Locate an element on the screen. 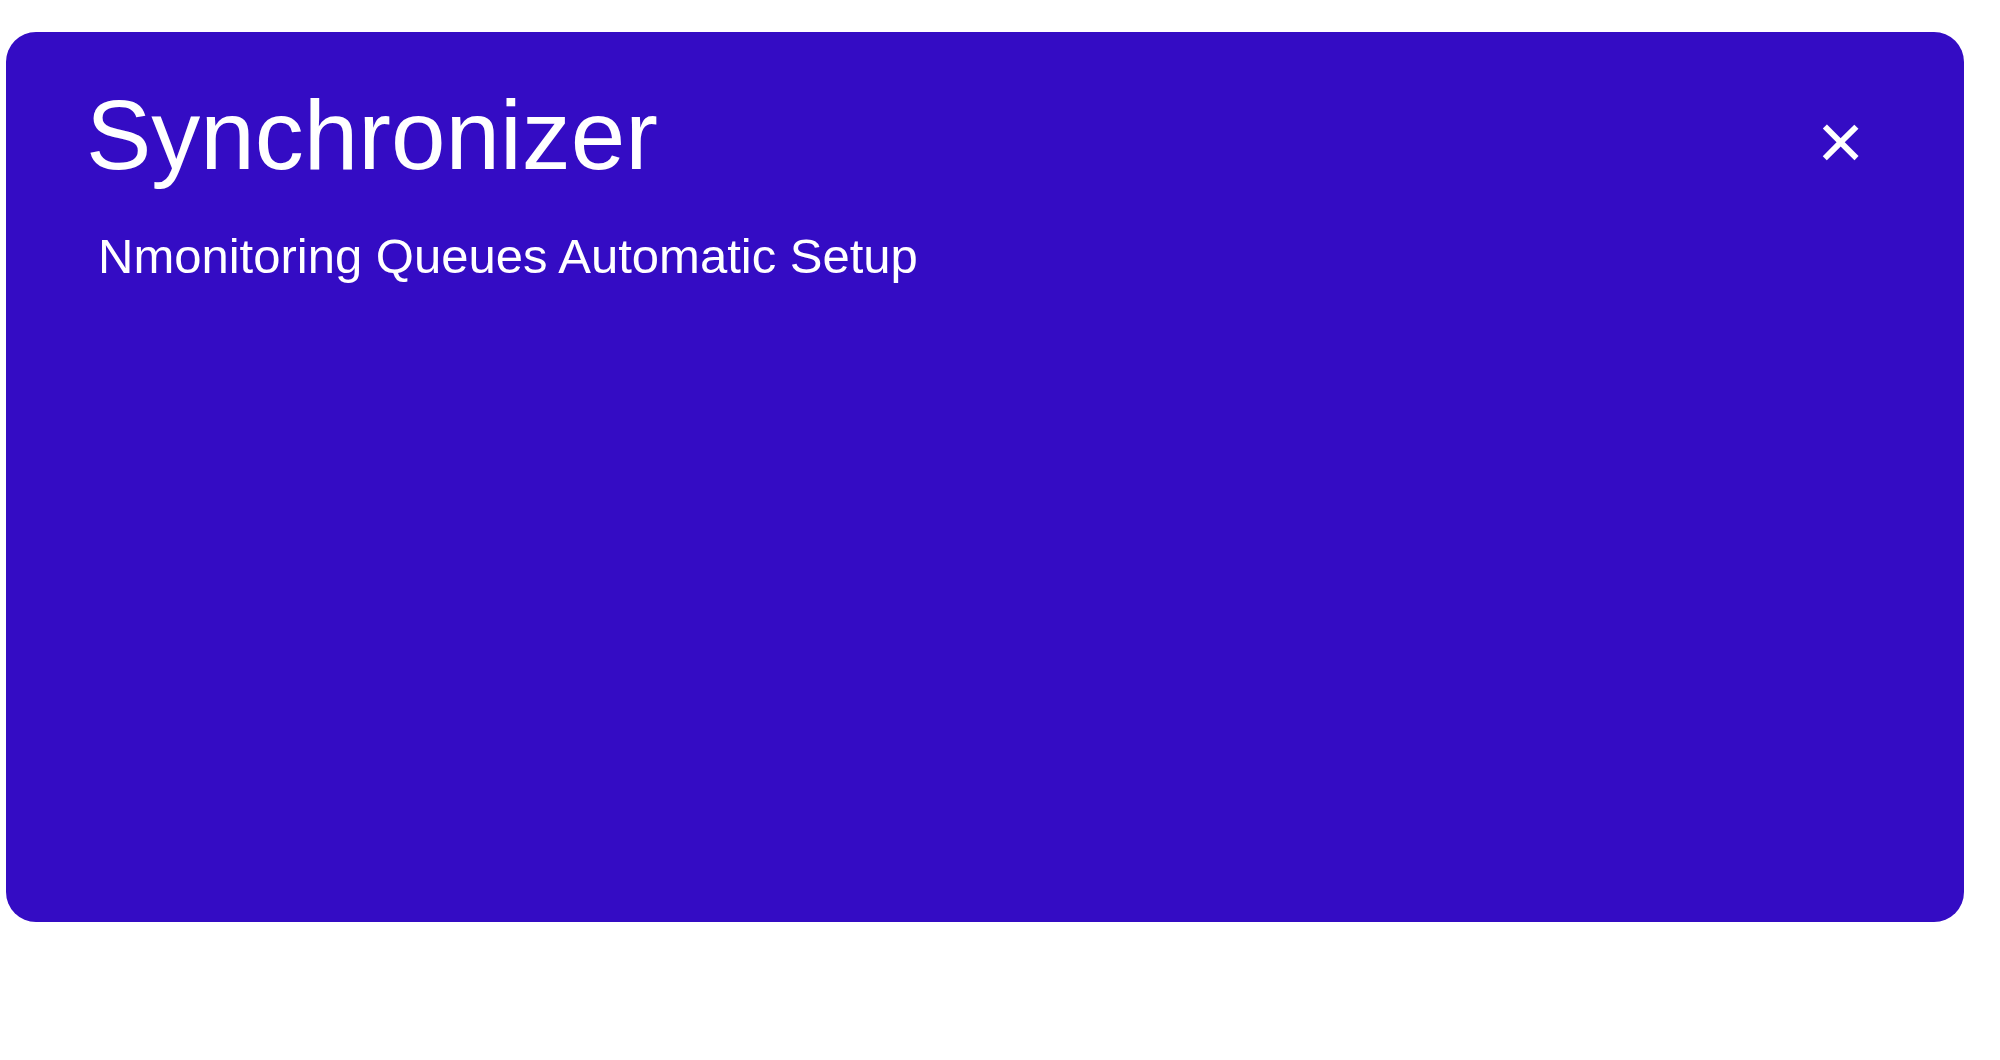 The image size is (2000, 1060). card-subtitle: Nmonitoring Queues Automatic Setup is located at coordinates (508, 256).